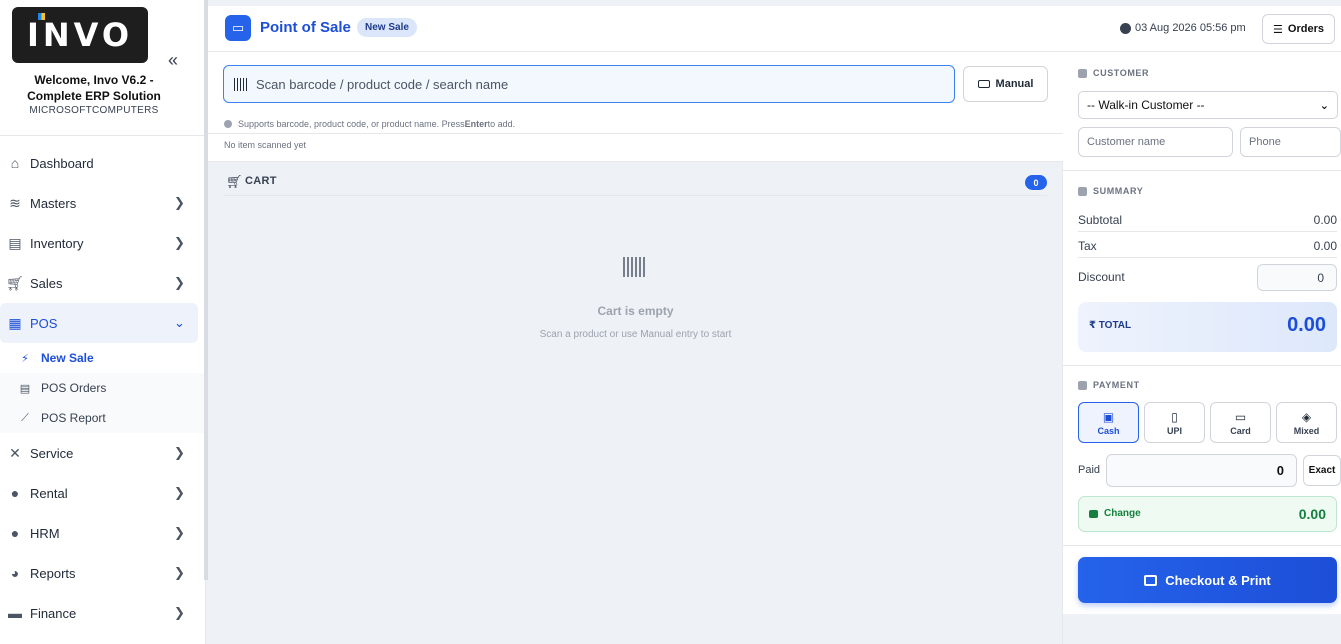 The height and width of the screenshot is (644, 1341). I want to click on sidebar-subitem-new-sale: ⚡︎ New Sale, so click(102, 358).